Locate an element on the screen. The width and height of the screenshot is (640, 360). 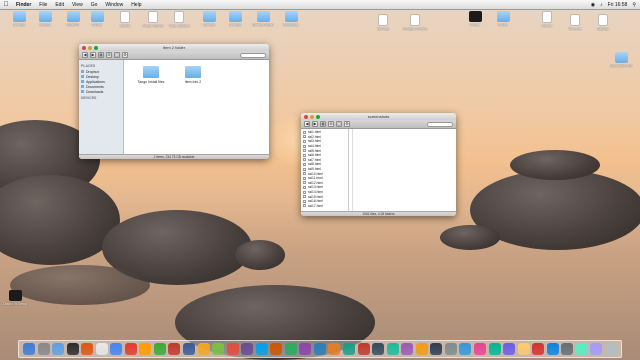
menu-file: File is located at coordinates (43, 5).